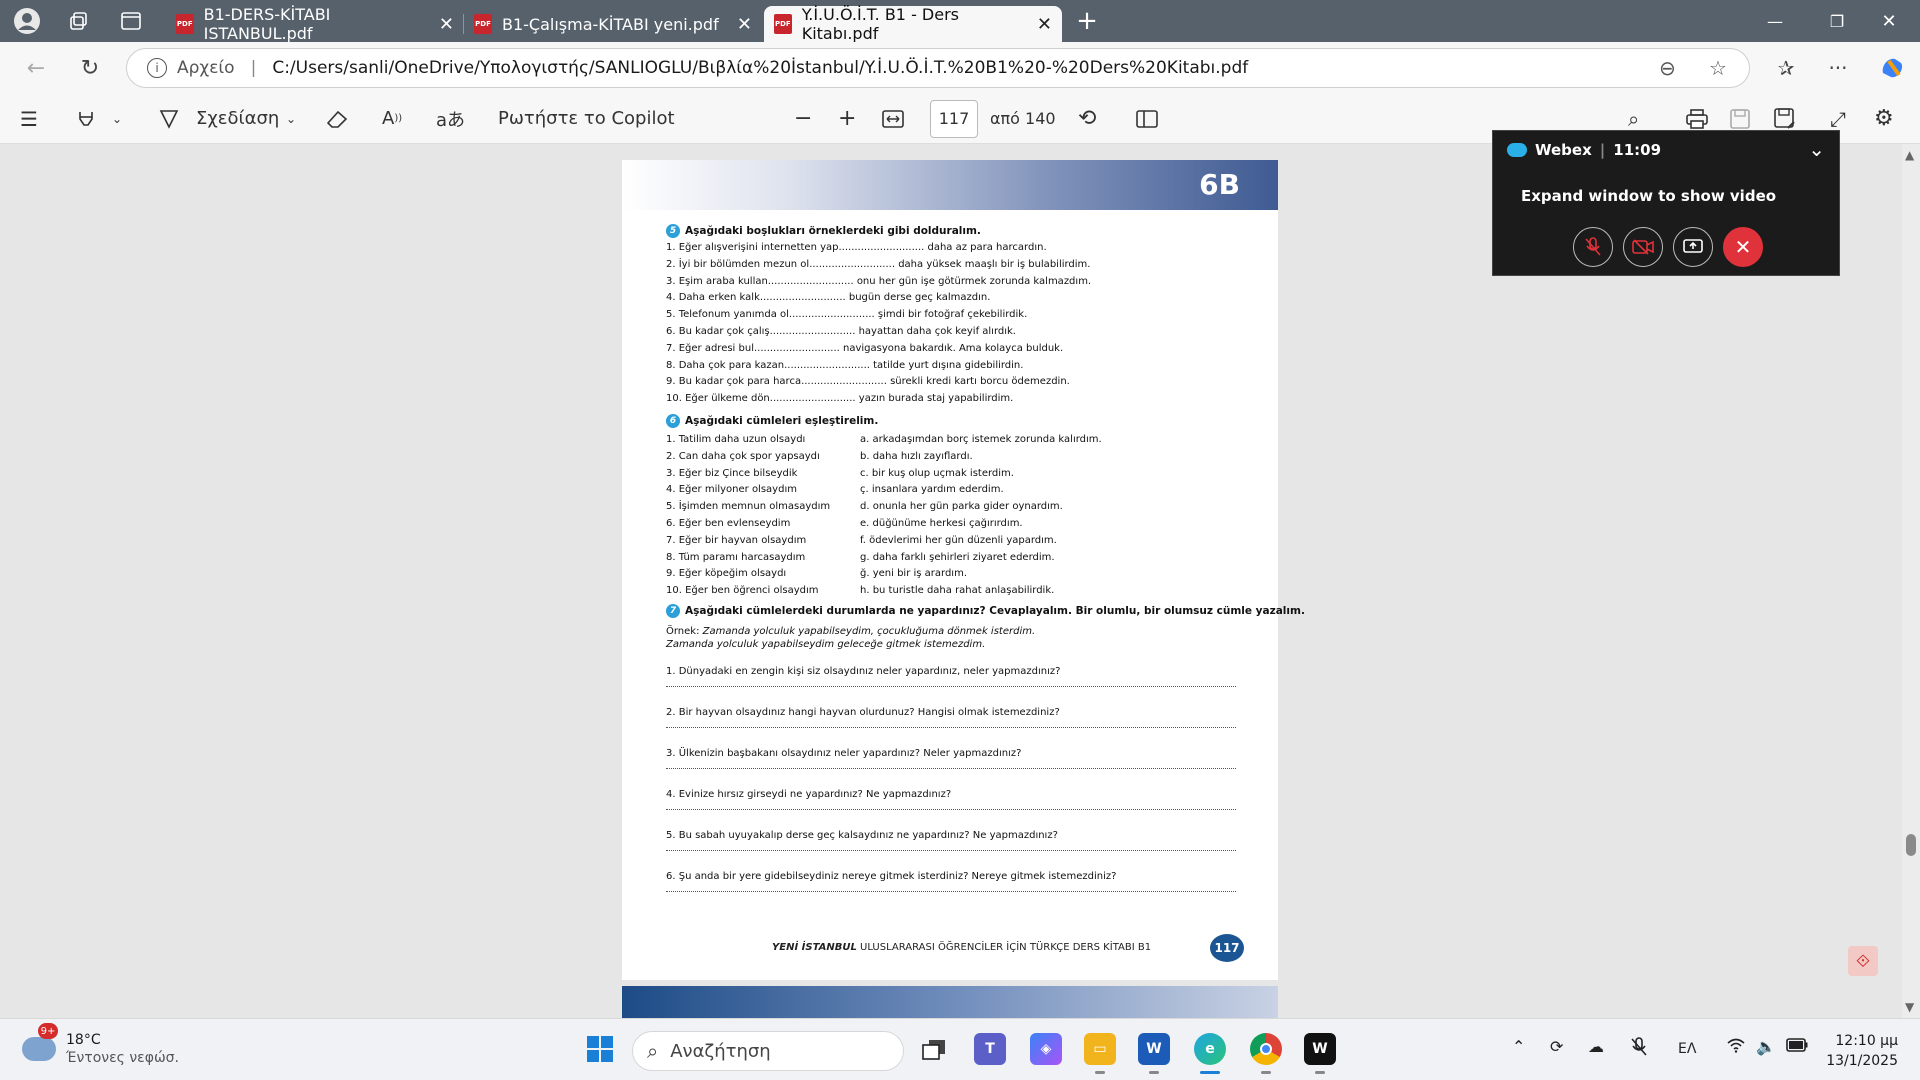 The width and height of the screenshot is (1920, 1080). Describe the element at coordinates (291, 119) in the screenshot. I see `draw-dropdown-icon: ⌄` at that location.